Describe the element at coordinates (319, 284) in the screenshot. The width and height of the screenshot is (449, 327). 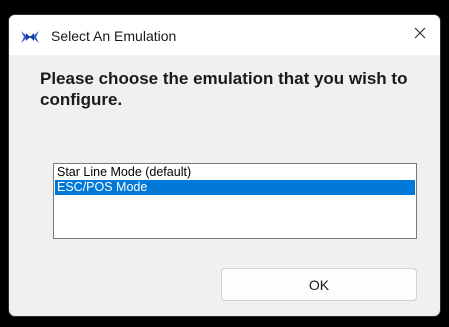
I see `ok-button: OK` at that location.